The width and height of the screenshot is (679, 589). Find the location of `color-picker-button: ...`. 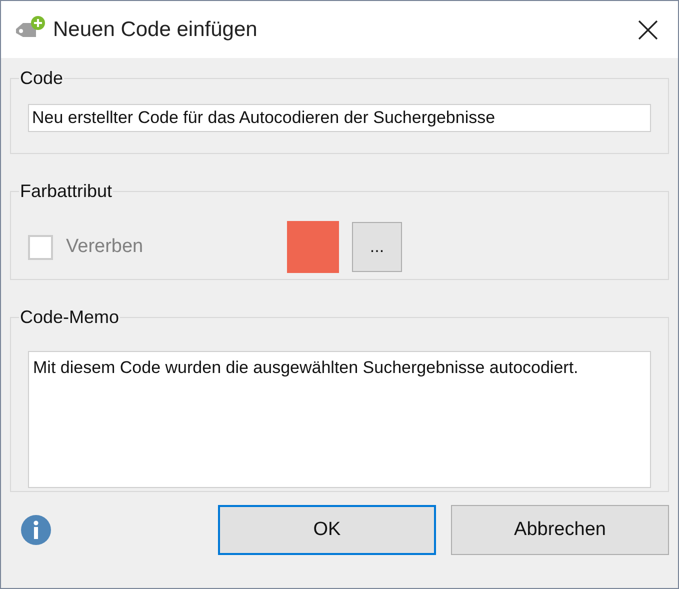

color-picker-button: ... is located at coordinates (377, 247).